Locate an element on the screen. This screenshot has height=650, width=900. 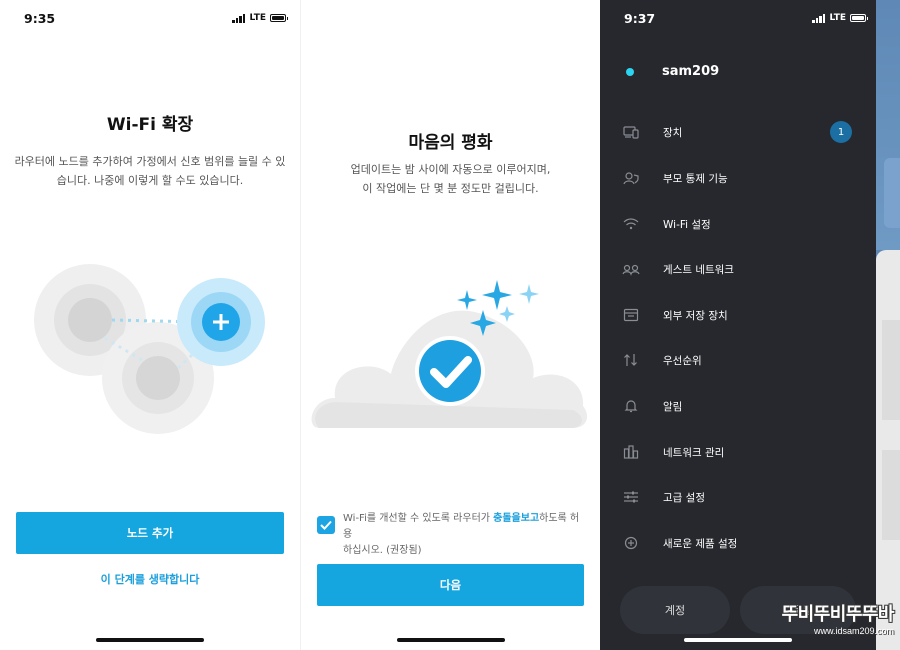
menu-item-priority: 우선순위 is located at coordinates (738, 360).